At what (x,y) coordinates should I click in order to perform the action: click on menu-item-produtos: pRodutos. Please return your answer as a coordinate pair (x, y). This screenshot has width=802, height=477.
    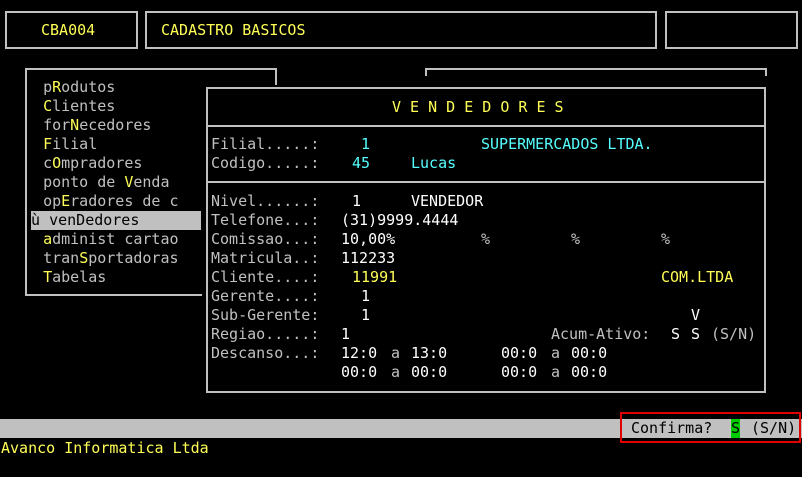
    Looking at the image, I should click on (113, 87).